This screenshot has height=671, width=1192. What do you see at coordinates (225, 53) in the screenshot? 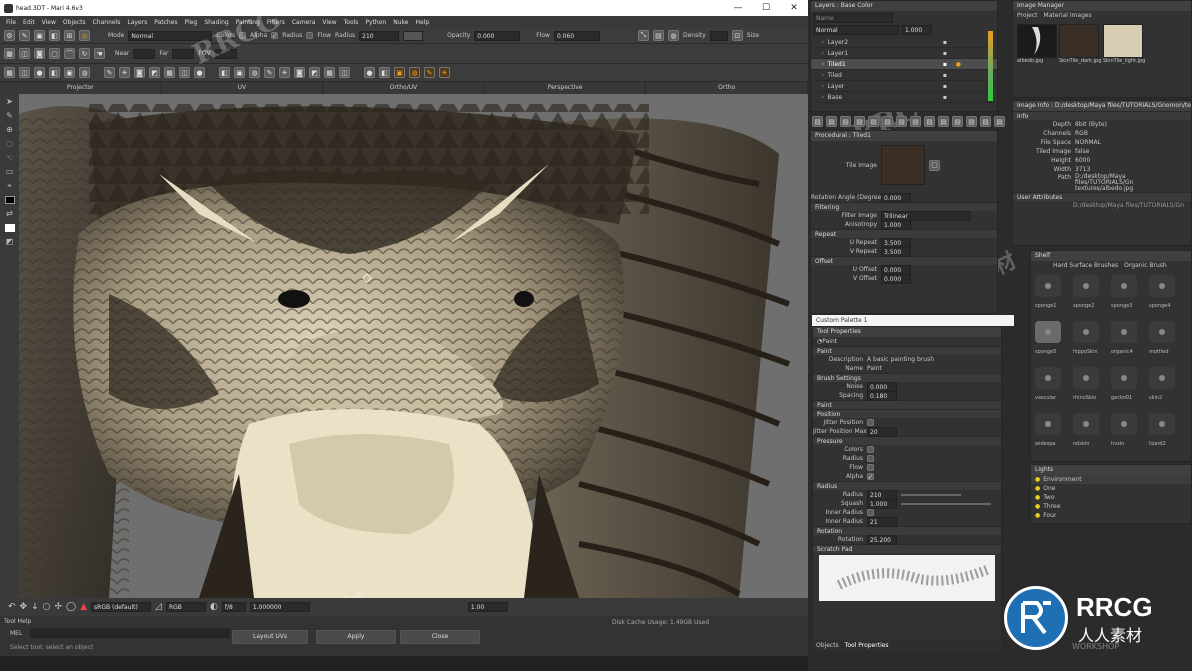
I see `fov-field` at bounding box center [225, 53].